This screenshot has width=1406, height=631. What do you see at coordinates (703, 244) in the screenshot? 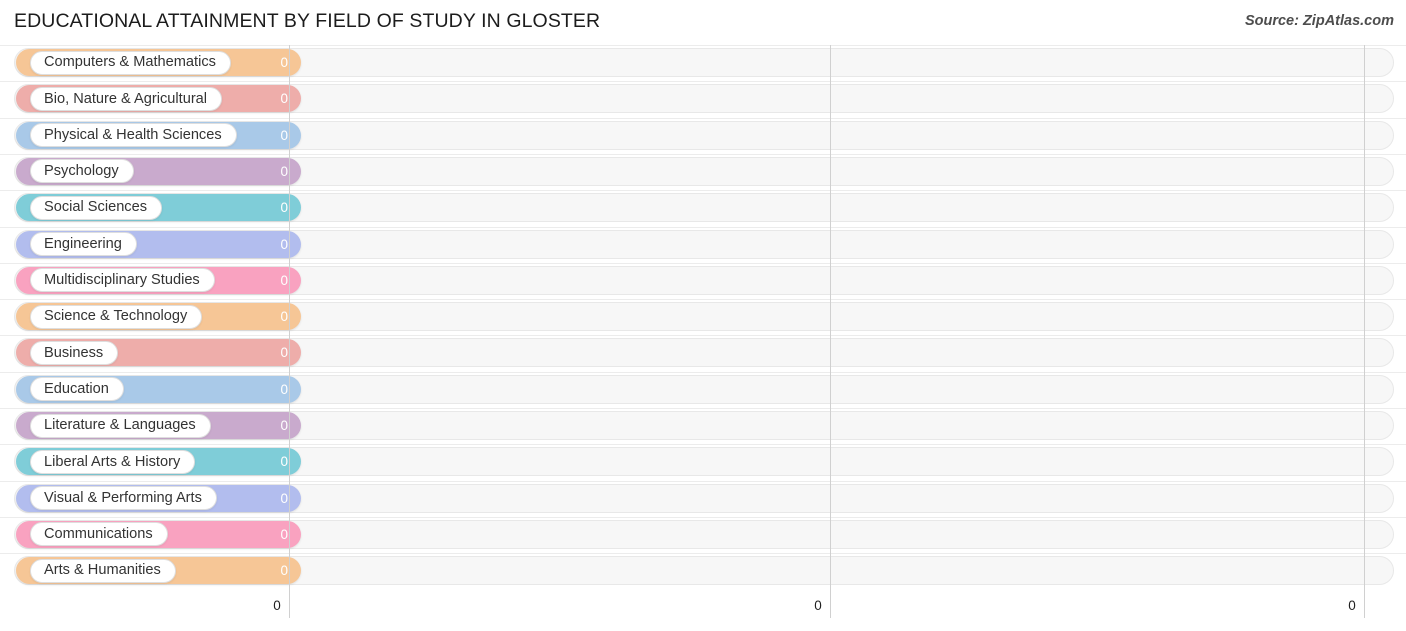
I see `bar-row: Engineering 0` at bounding box center [703, 244].